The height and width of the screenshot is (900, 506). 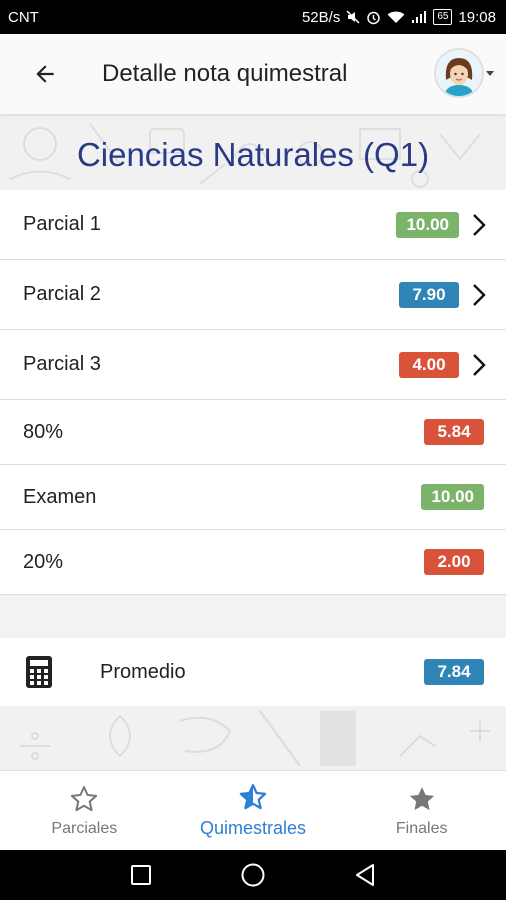 I want to click on decorative-pattern, so click(x=253, y=738).